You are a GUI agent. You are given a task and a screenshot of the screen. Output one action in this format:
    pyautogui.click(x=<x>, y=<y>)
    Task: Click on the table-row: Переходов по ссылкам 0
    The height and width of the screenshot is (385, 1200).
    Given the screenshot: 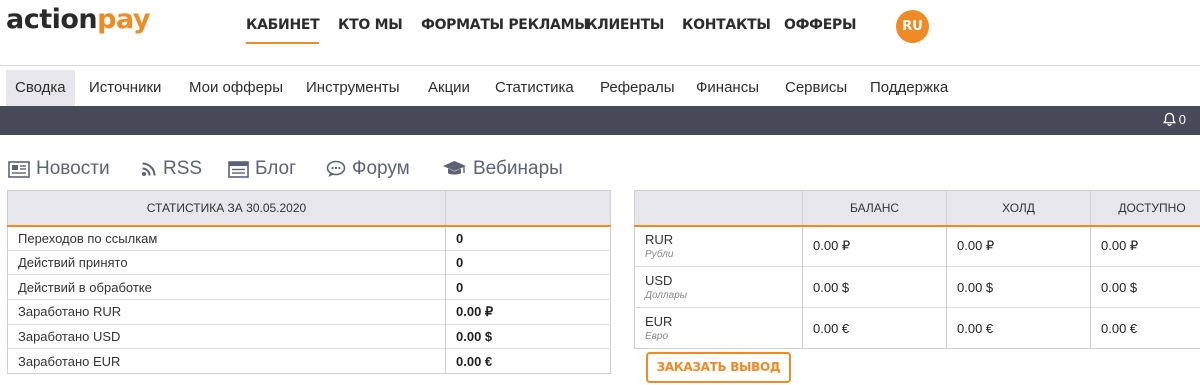 What is the action you would take?
    pyautogui.click(x=309, y=238)
    